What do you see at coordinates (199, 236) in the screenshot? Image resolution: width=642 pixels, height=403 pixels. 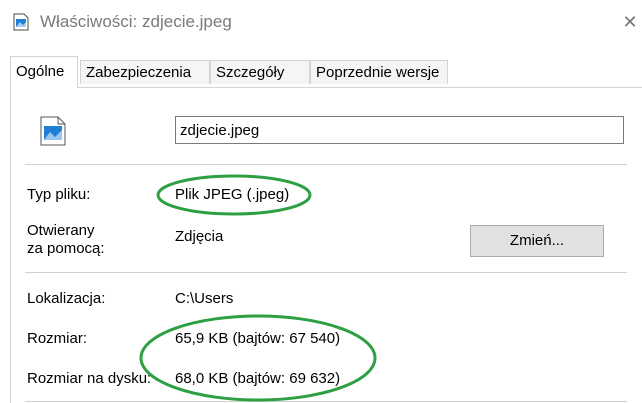 I see `opens-with-value: Zdjęcia` at bounding box center [199, 236].